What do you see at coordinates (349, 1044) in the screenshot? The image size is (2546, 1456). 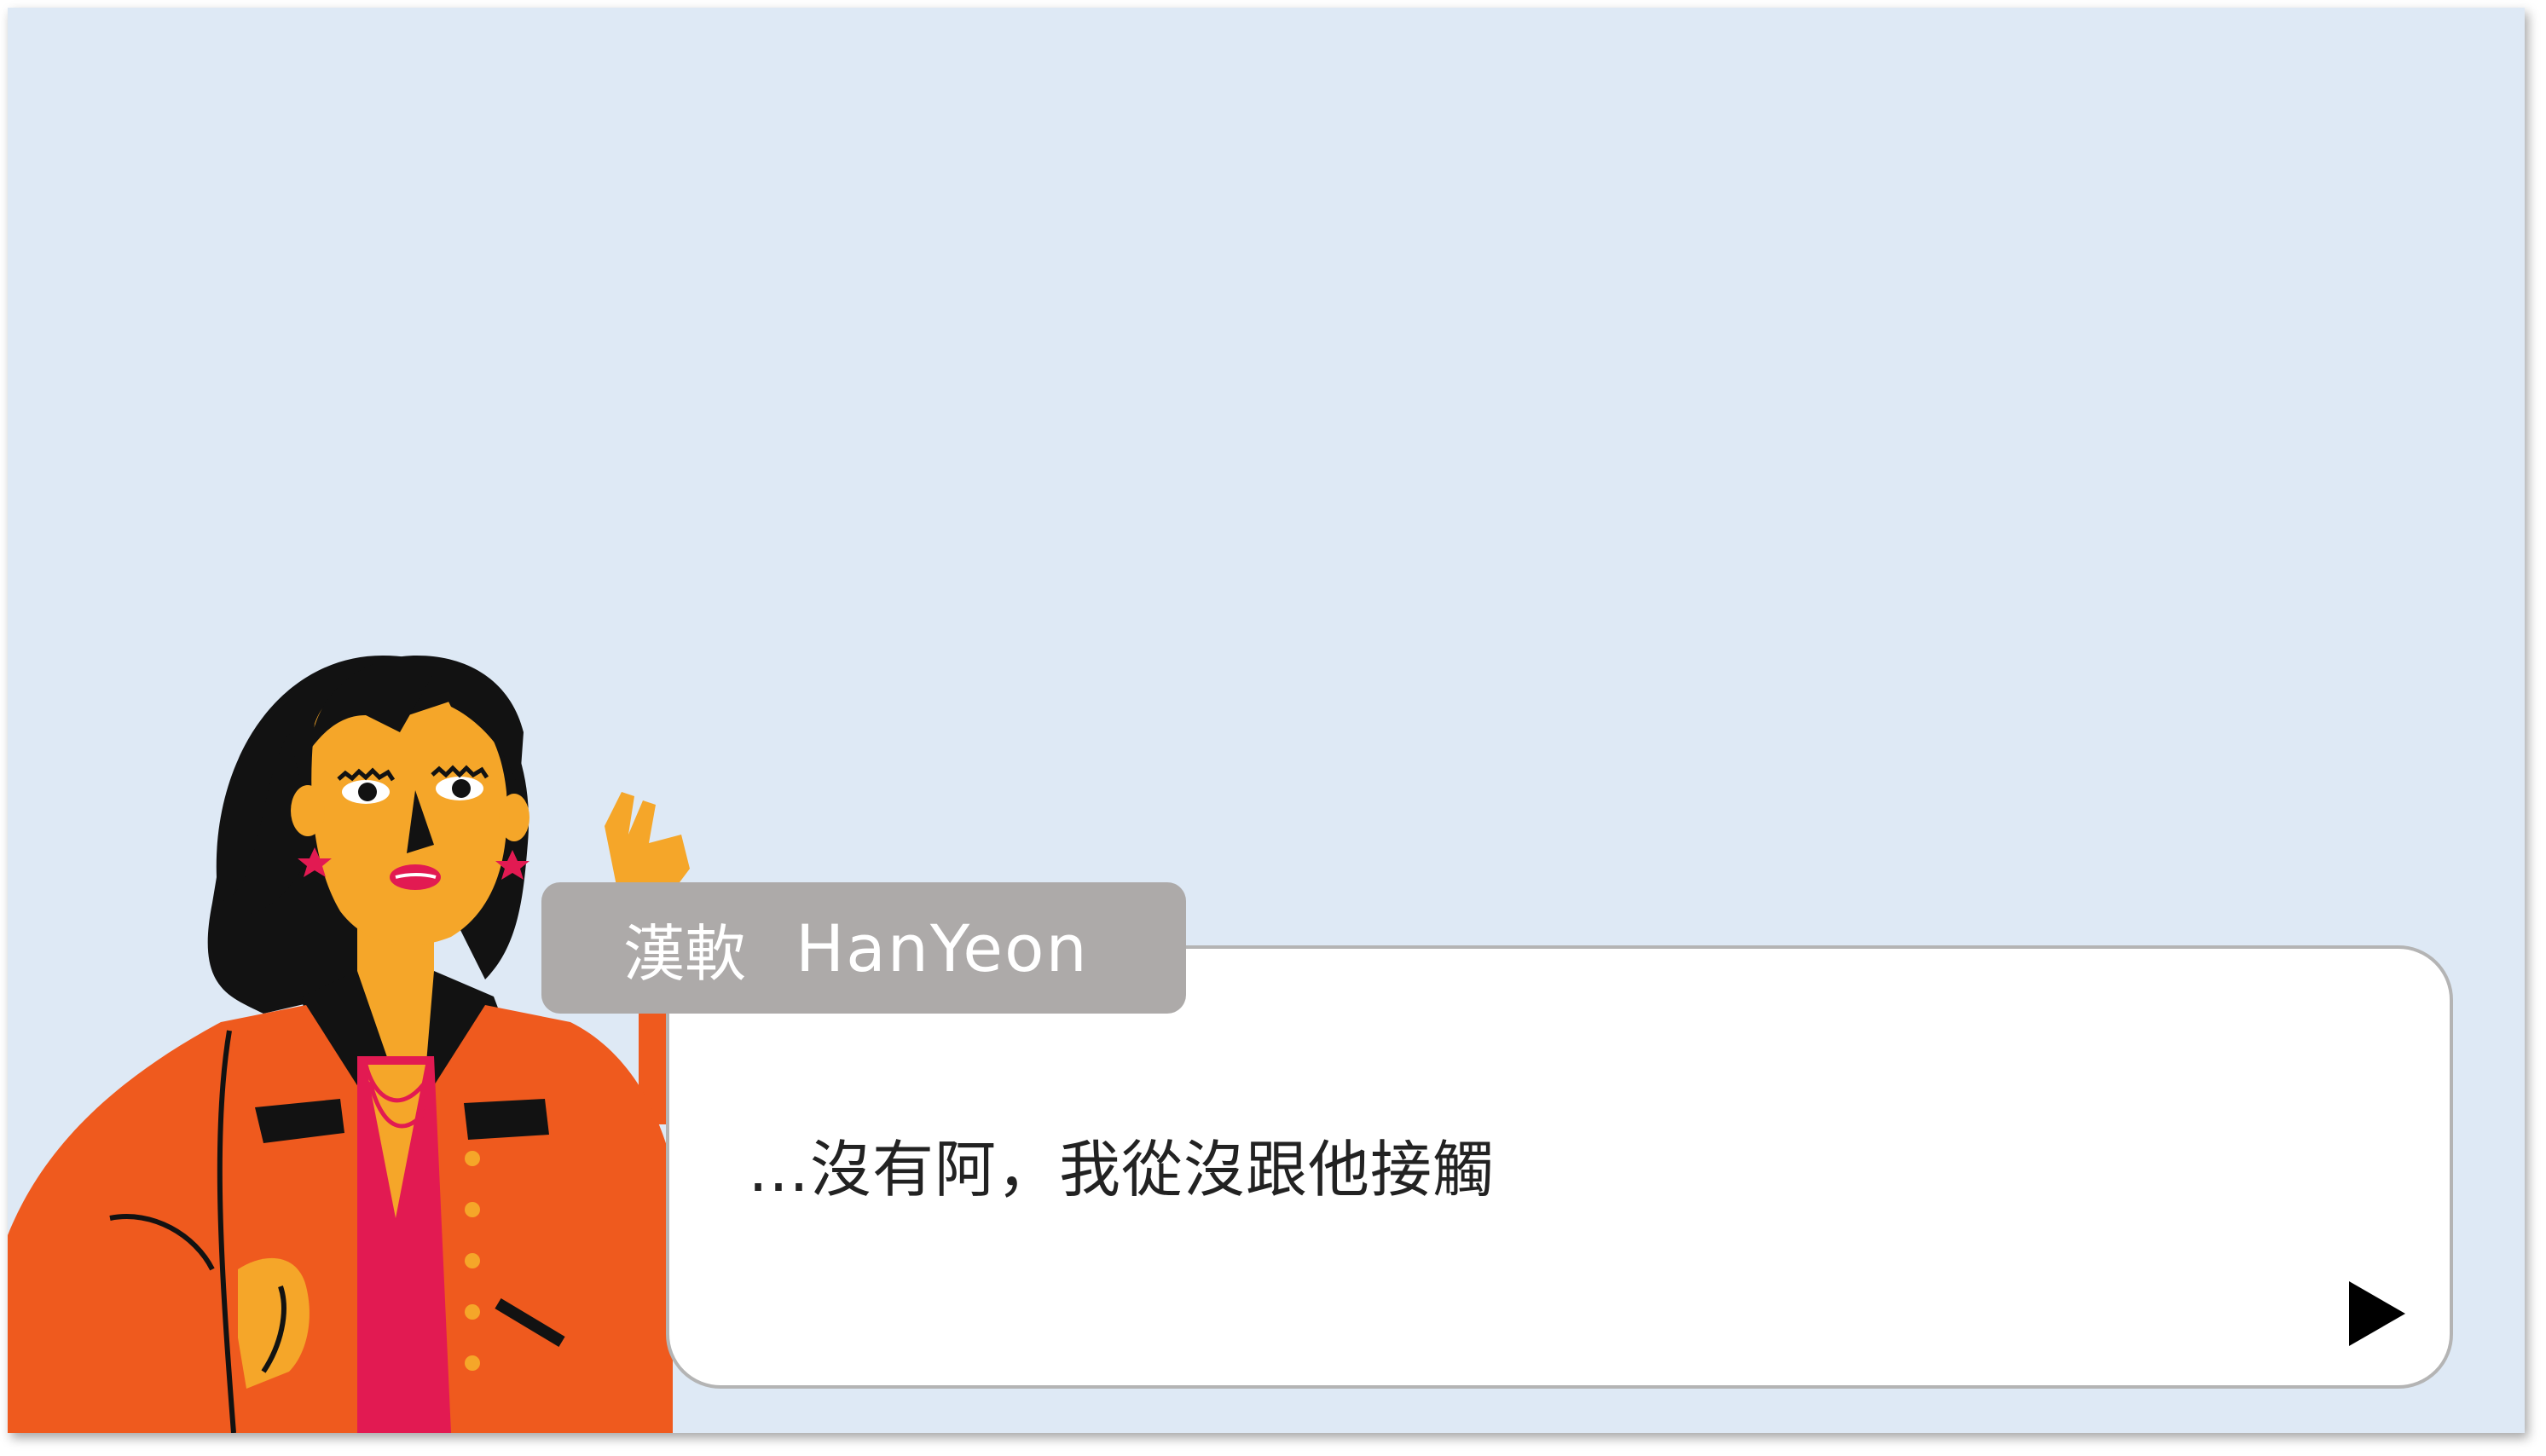 I see `woman-character-icon` at bounding box center [349, 1044].